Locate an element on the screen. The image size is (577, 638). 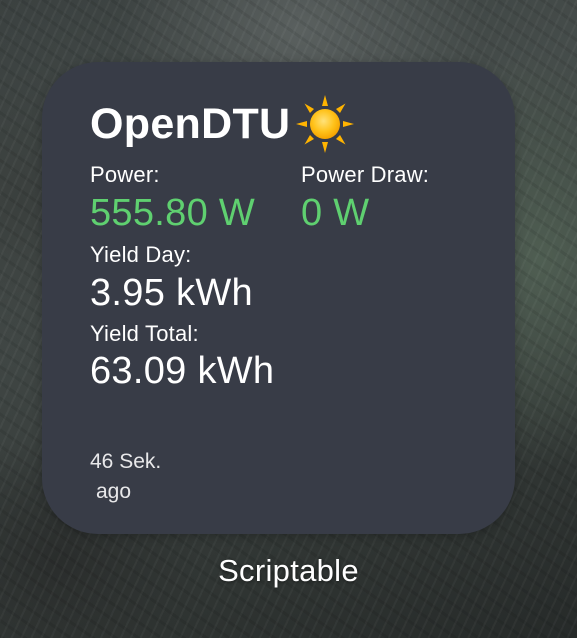
power-draw-value: 0 W is located at coordinates (335, 213).